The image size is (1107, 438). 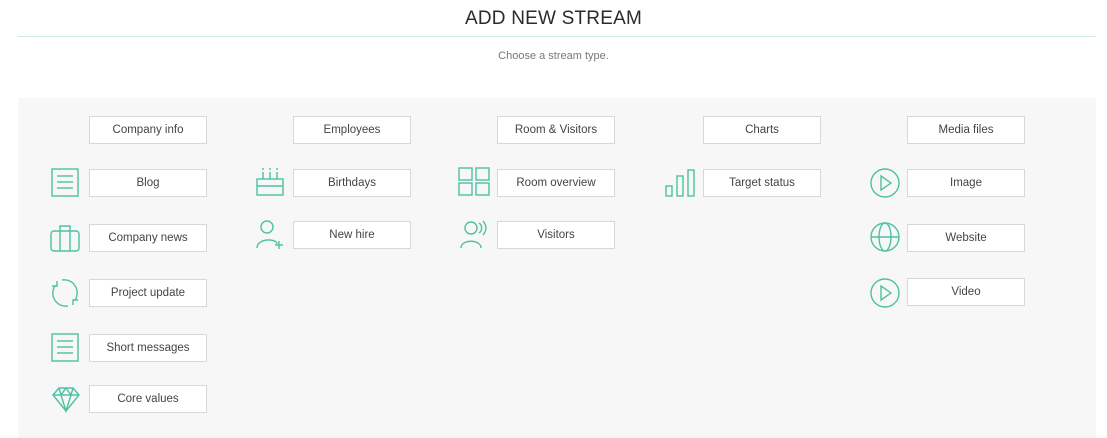 What do you see at coordinates (148, 238) in the screenshot?
I see `stream-company-news-button: Company news` at bounding box center [148, 238].